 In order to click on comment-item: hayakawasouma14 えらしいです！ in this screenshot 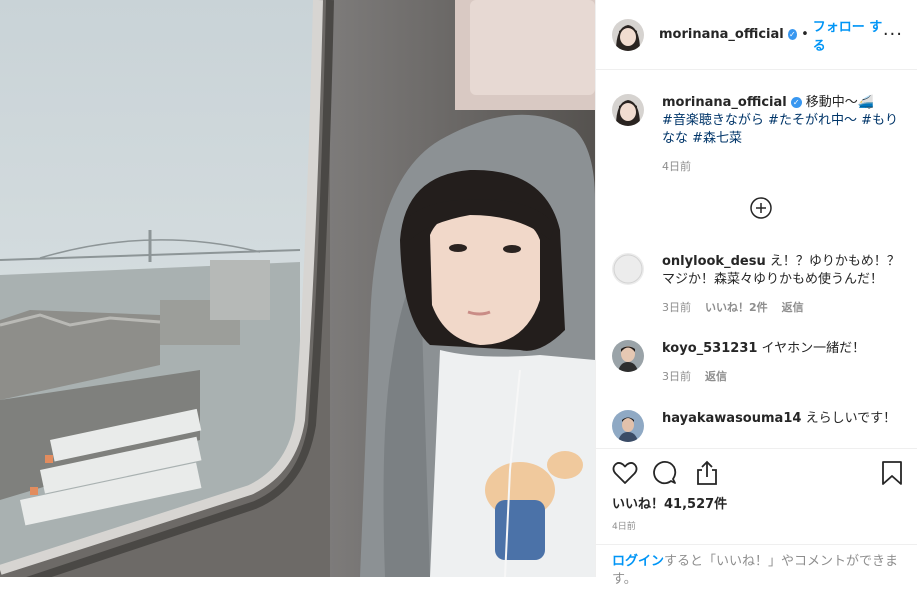, I will do `click(760, 426)`.